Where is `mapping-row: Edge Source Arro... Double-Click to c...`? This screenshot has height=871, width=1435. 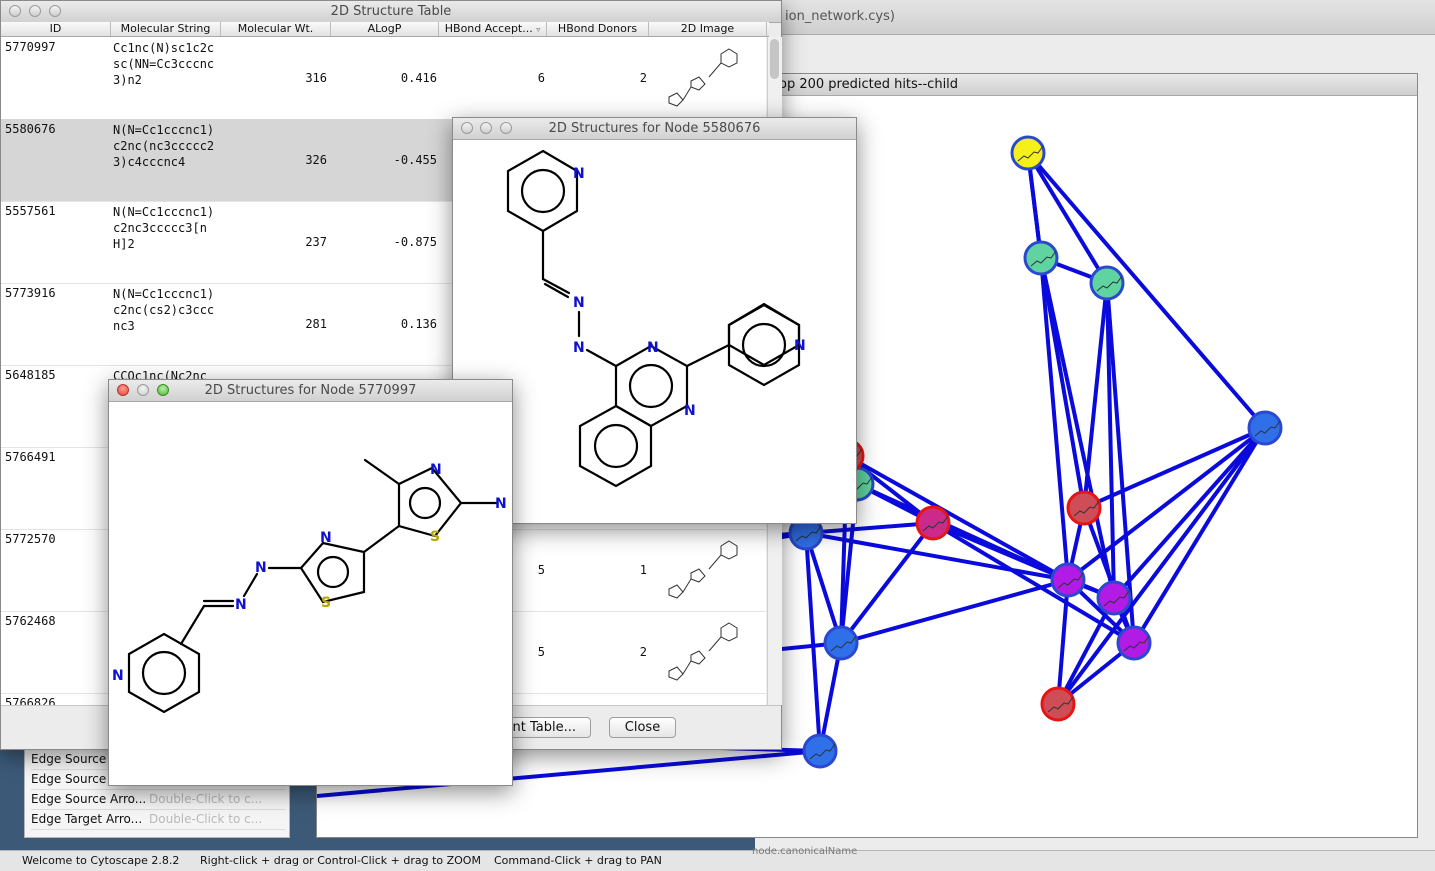
mapping-row: Edge Source Arro... Double-Click to c... is located at coordinates (158, 800).